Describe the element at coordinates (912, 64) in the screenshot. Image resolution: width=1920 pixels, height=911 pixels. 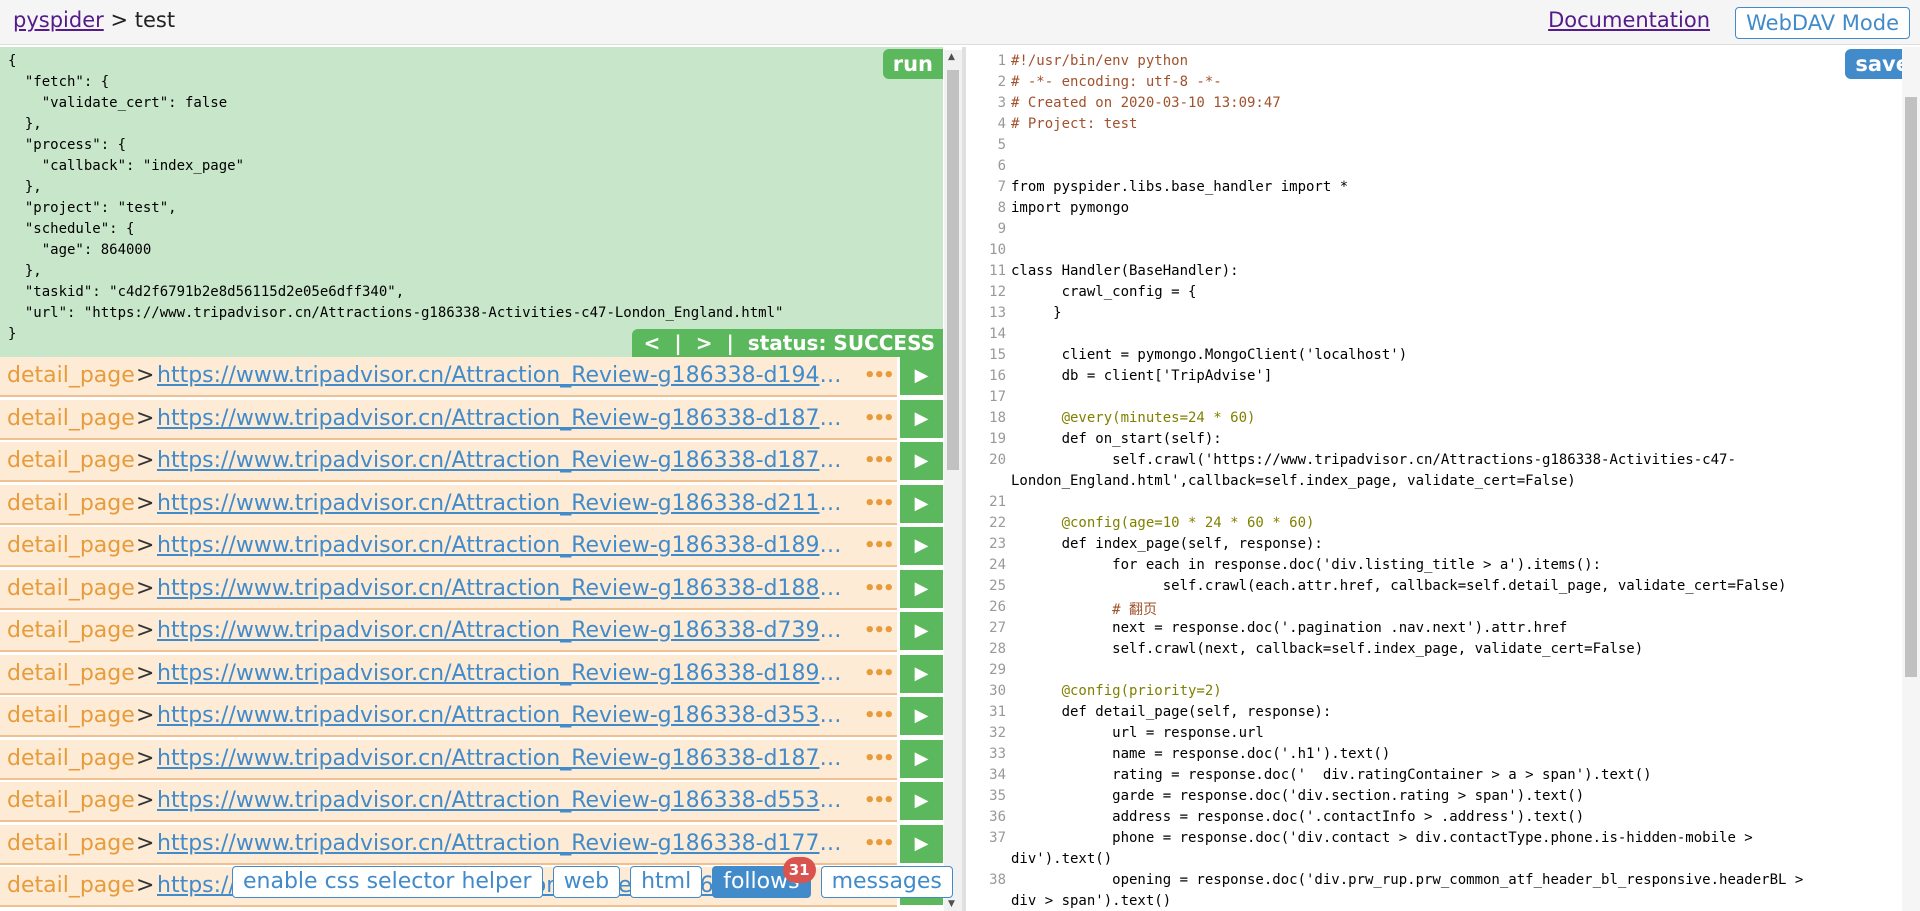
I see `run-button: run` at that location.